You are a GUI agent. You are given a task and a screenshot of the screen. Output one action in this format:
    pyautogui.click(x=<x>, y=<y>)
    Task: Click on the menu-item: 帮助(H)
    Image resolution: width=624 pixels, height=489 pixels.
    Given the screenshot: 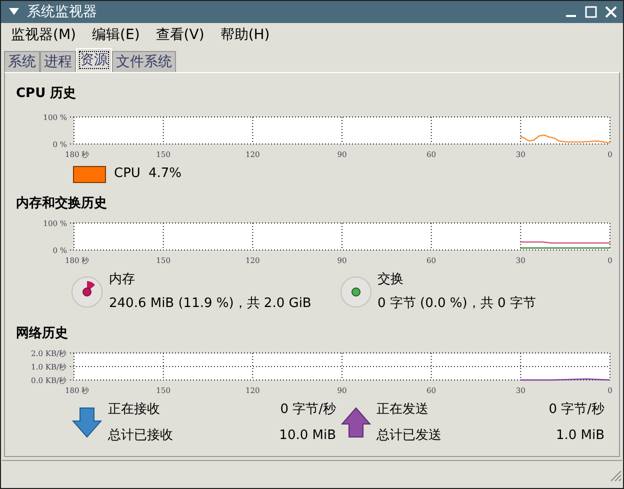 What is the action you would take?
    pyautogui.click(x=245, y=35)
    